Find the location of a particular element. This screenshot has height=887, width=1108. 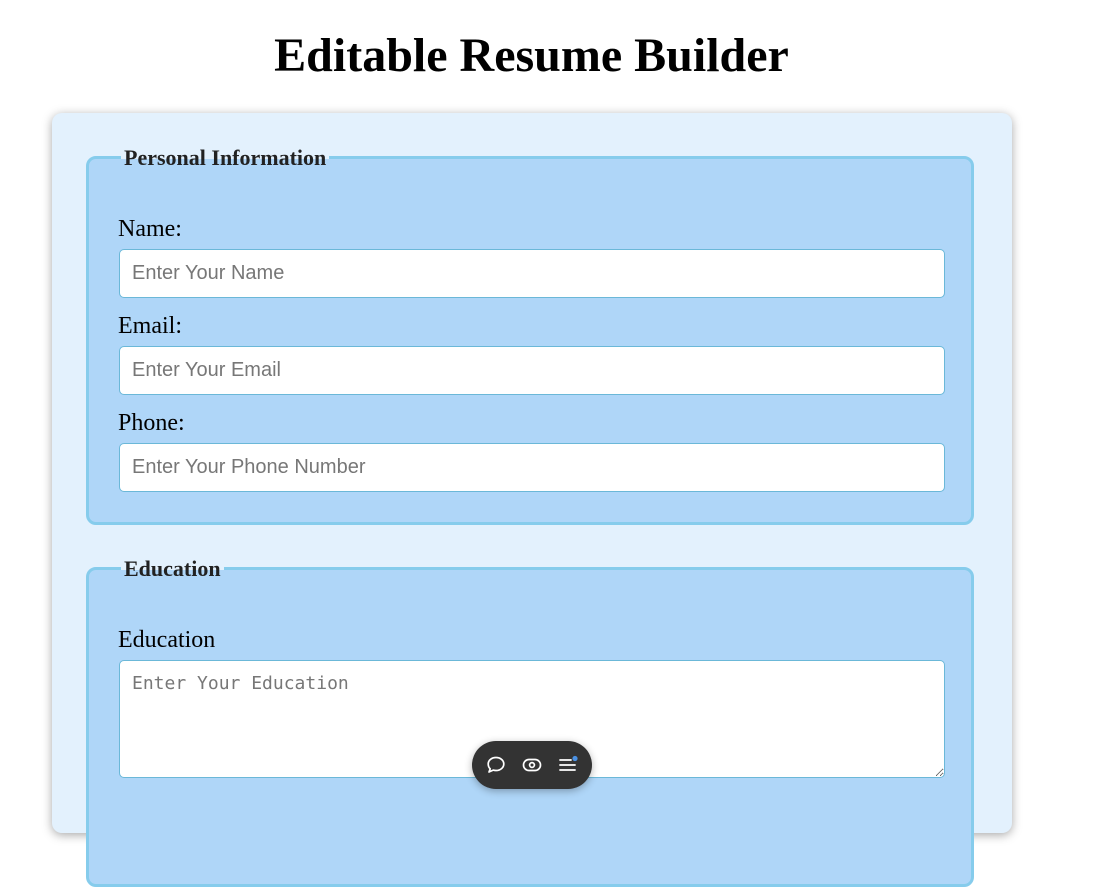

comment-icon is located at coordinates (496, 764).